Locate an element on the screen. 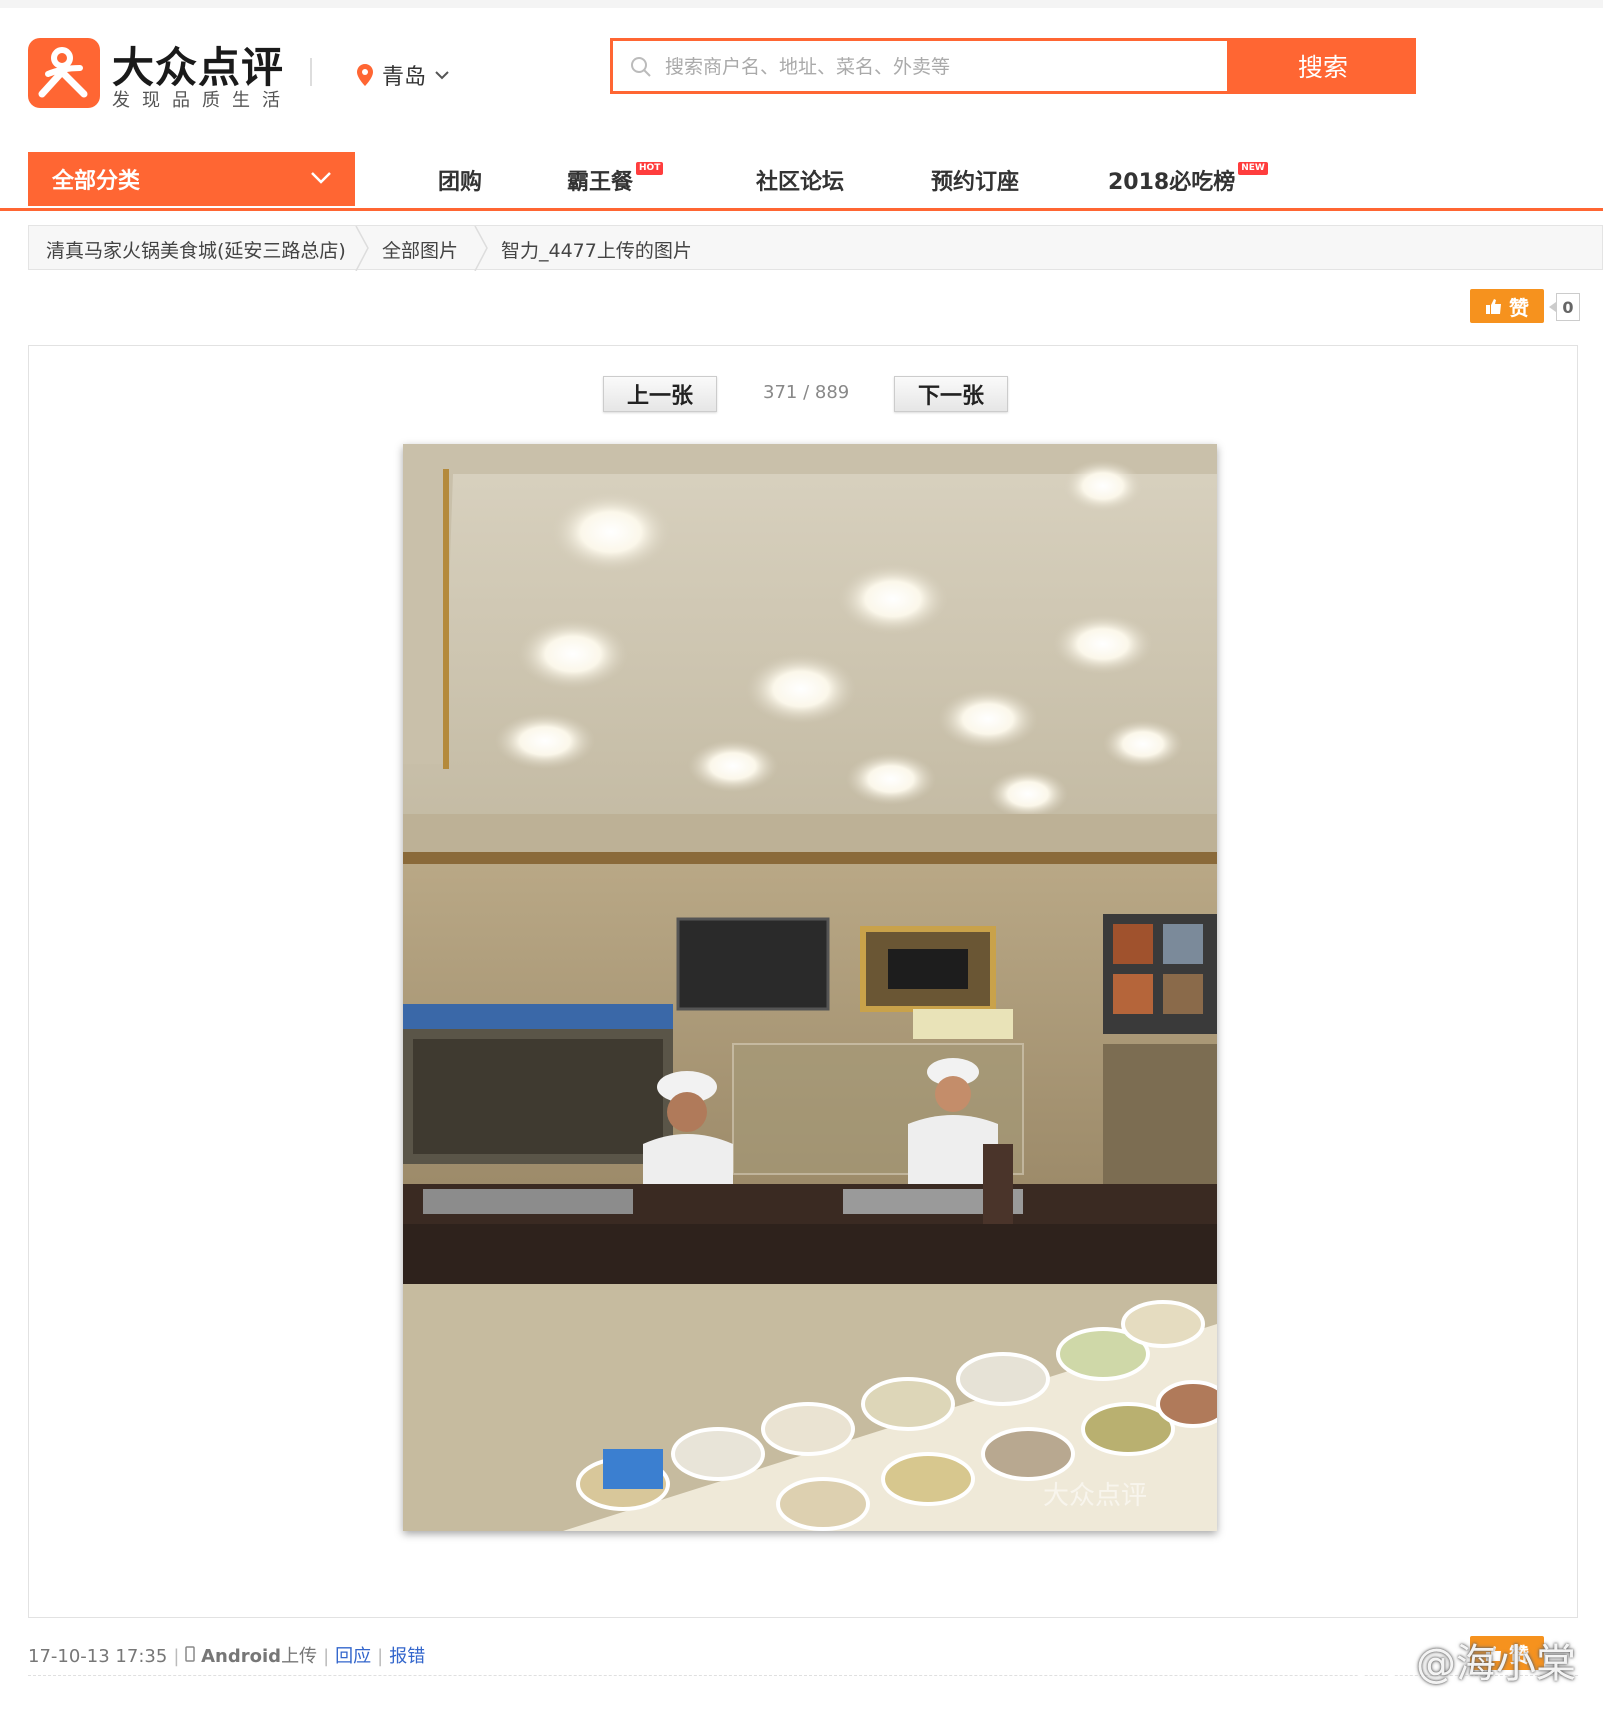 The width and height of the screenshot is (1603, 1709). photo-watermark-text: 大众点评 is located at coordinates (1095, 1496).